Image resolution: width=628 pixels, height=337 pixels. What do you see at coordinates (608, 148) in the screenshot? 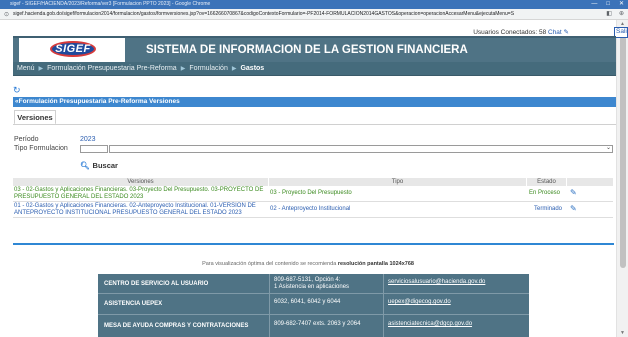
I see `chevron-down-icon: ⌄` at bounding box center [608, 148].